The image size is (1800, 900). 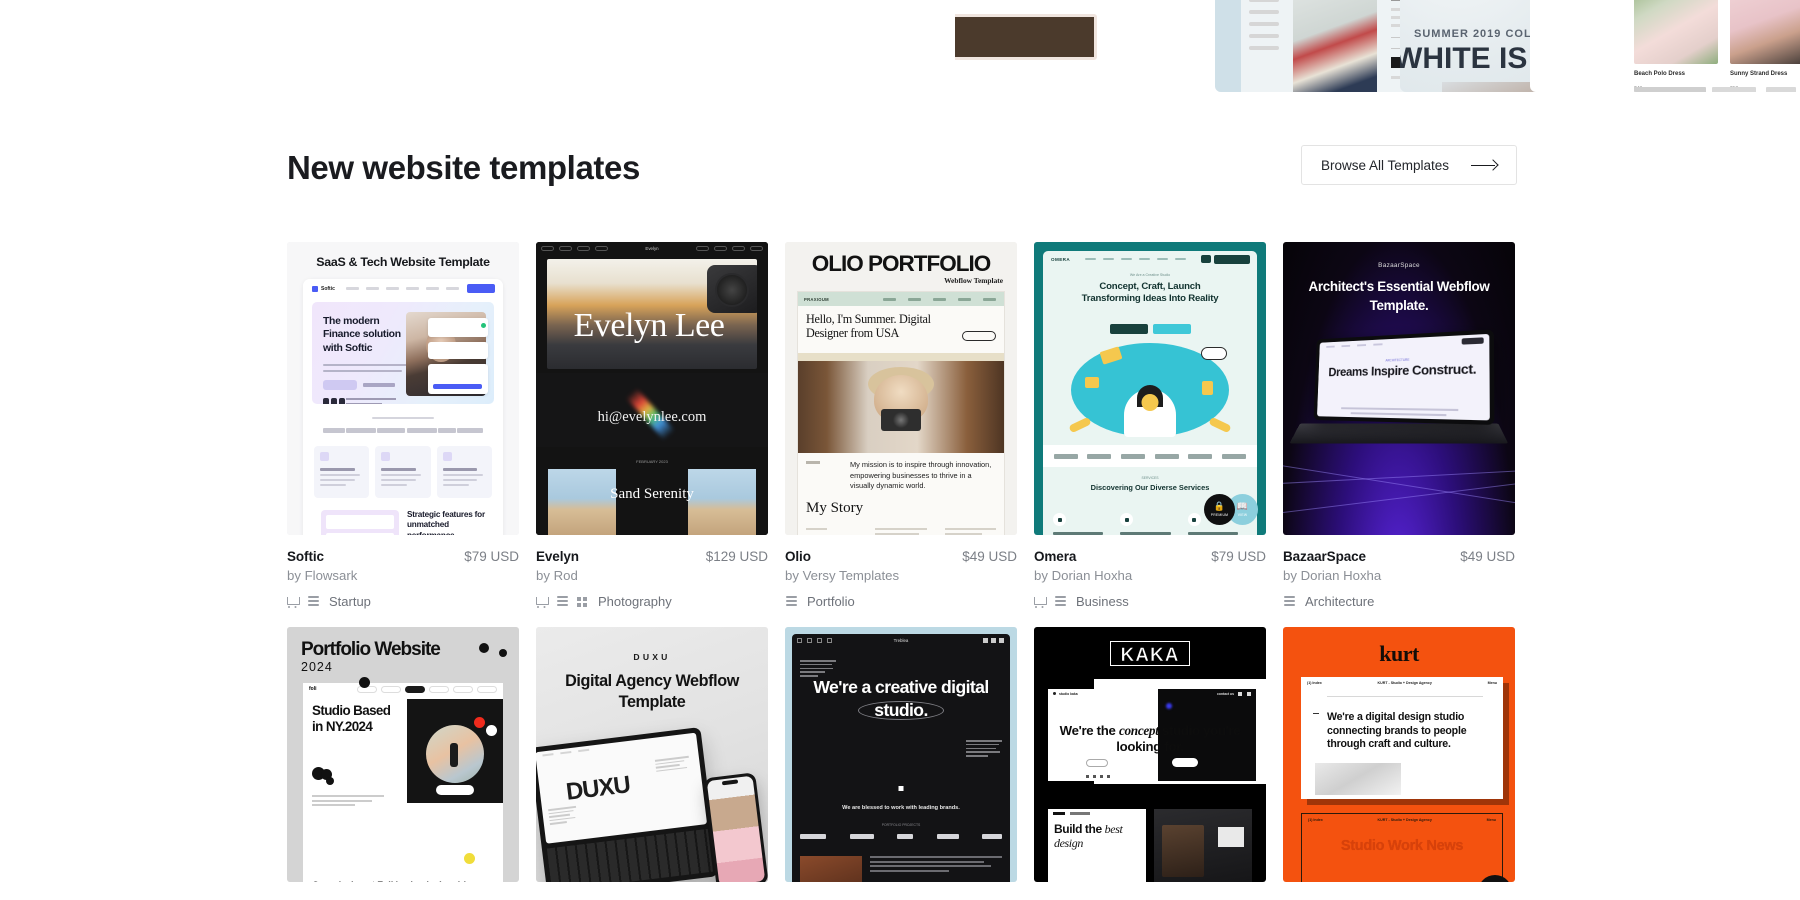 I want to click on template-name: Evelyn, so click(x=557, y=556).